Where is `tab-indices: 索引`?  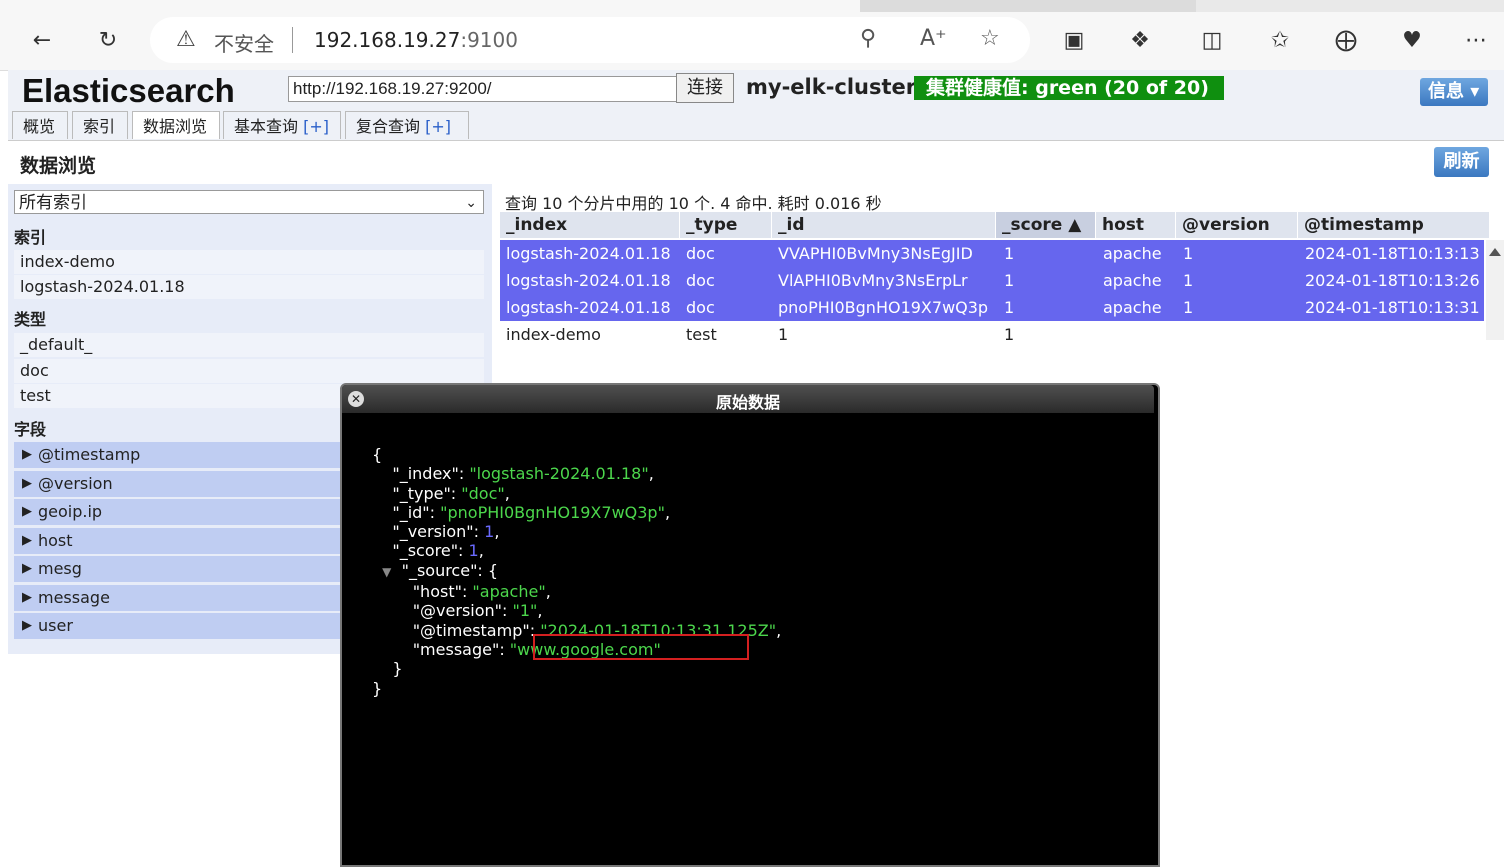
tab-indices: 索引 is located at coordinates (100, 125).